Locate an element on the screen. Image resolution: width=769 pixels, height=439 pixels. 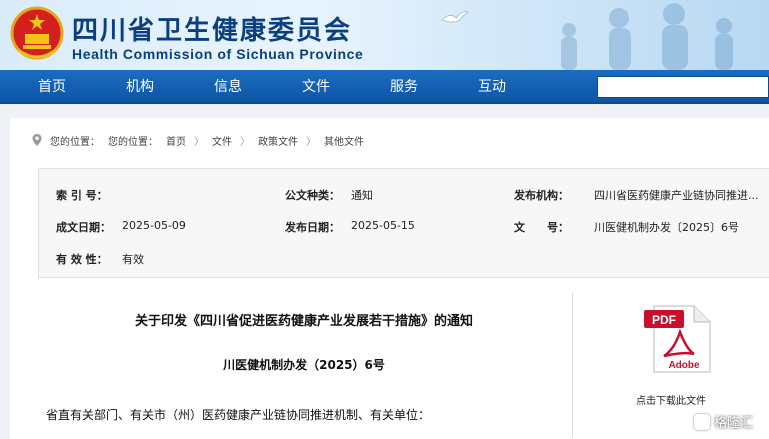
nav-item-interaction: 互动 is located at coordinates (492, 87).